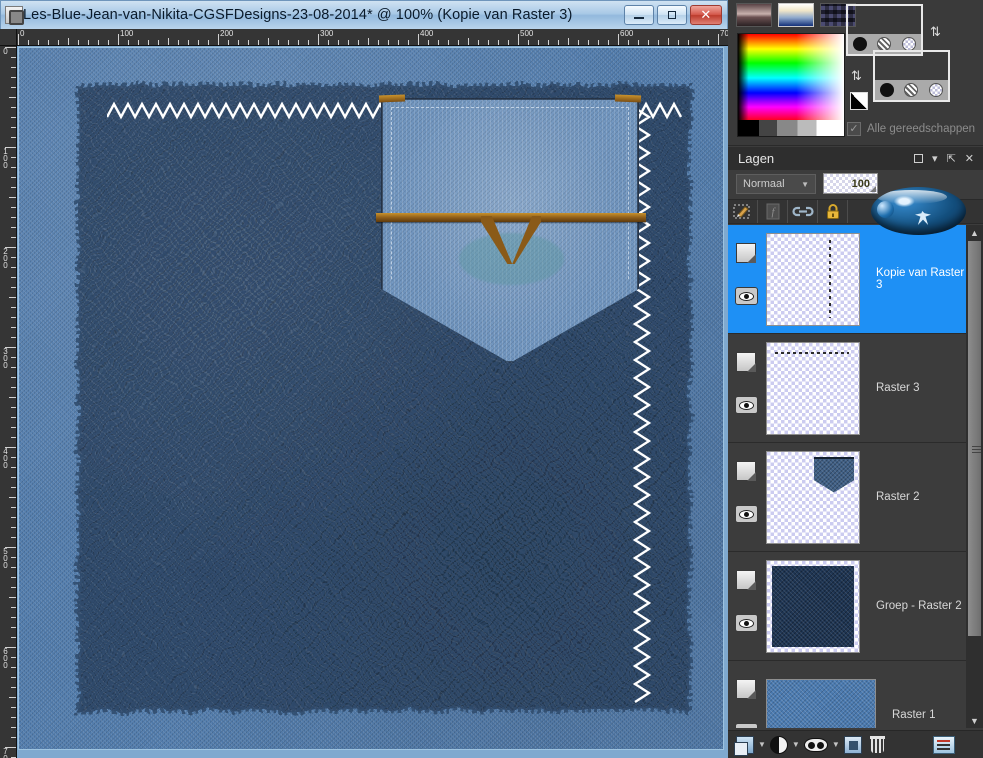  I want to click on lock-layer-button, so click(833, 211).